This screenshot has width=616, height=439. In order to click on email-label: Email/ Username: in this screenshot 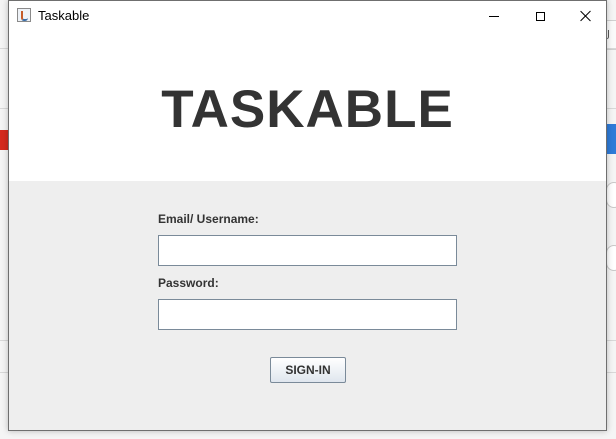, I will do `click(208, 219)`.